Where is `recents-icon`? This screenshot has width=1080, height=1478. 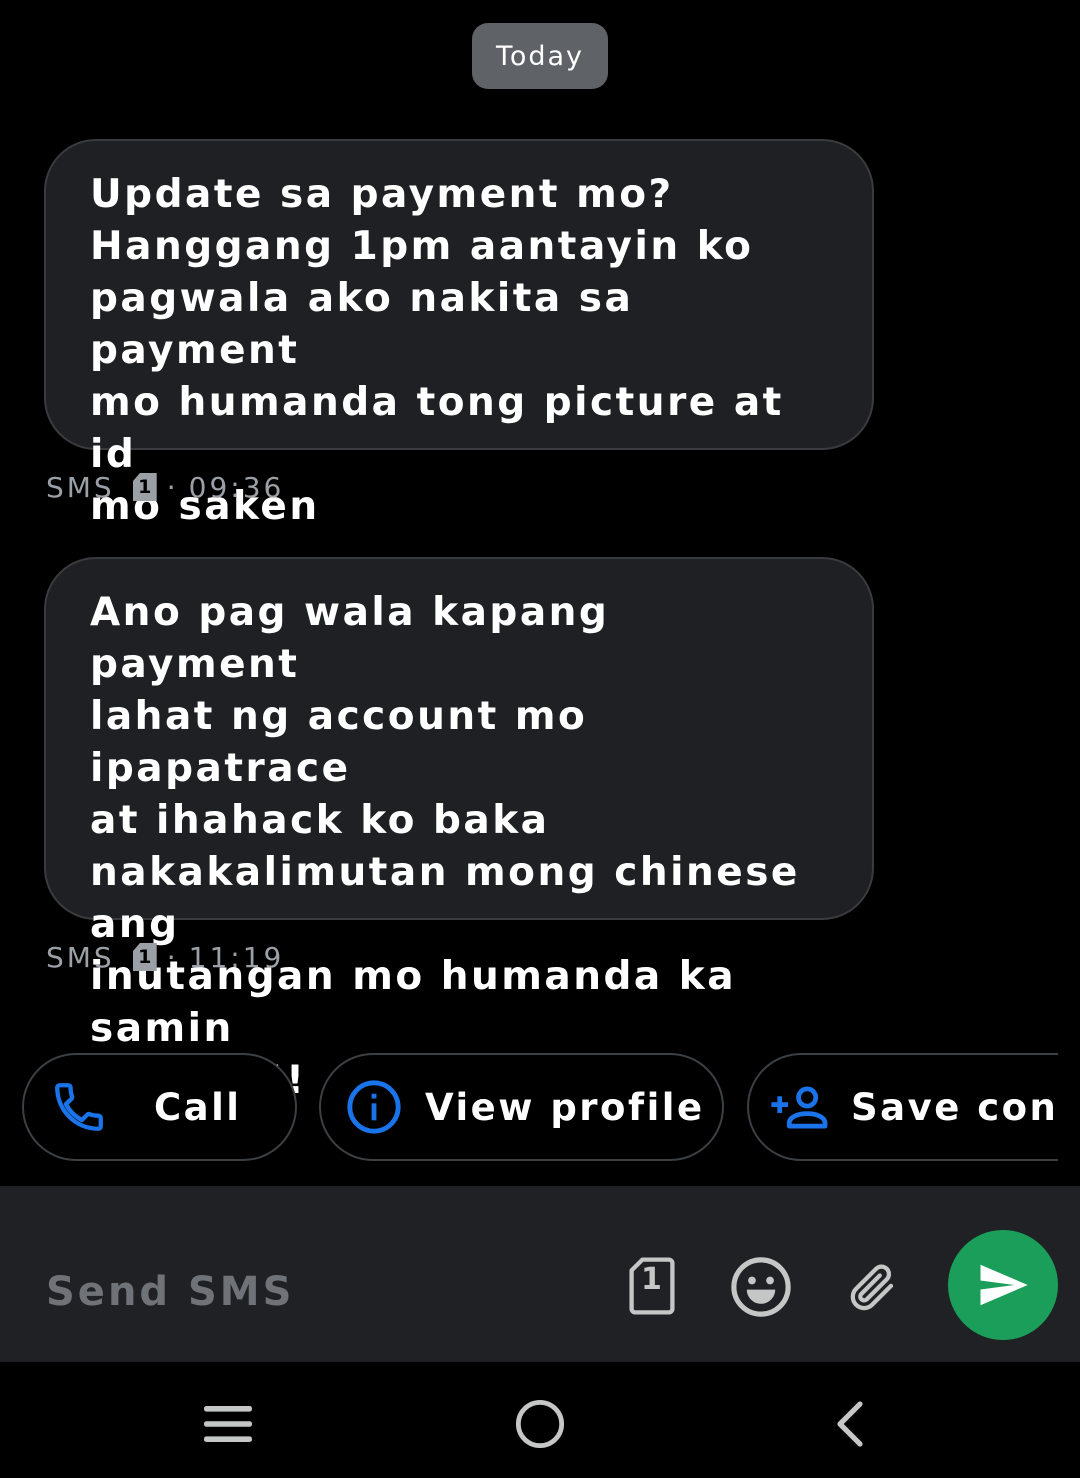
recents-icon is located at coordinates (228, 1424).